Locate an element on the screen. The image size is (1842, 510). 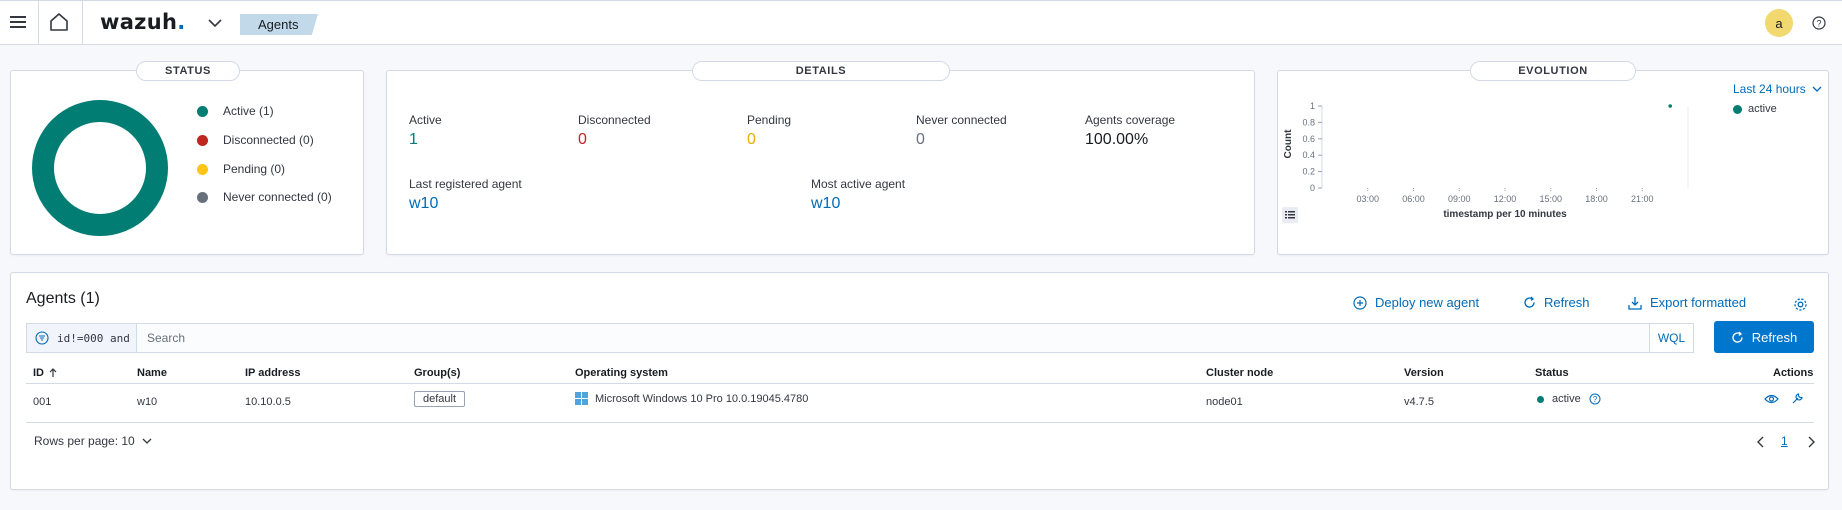
stat-pending-value: 0 is located at coordinates (751, 140).